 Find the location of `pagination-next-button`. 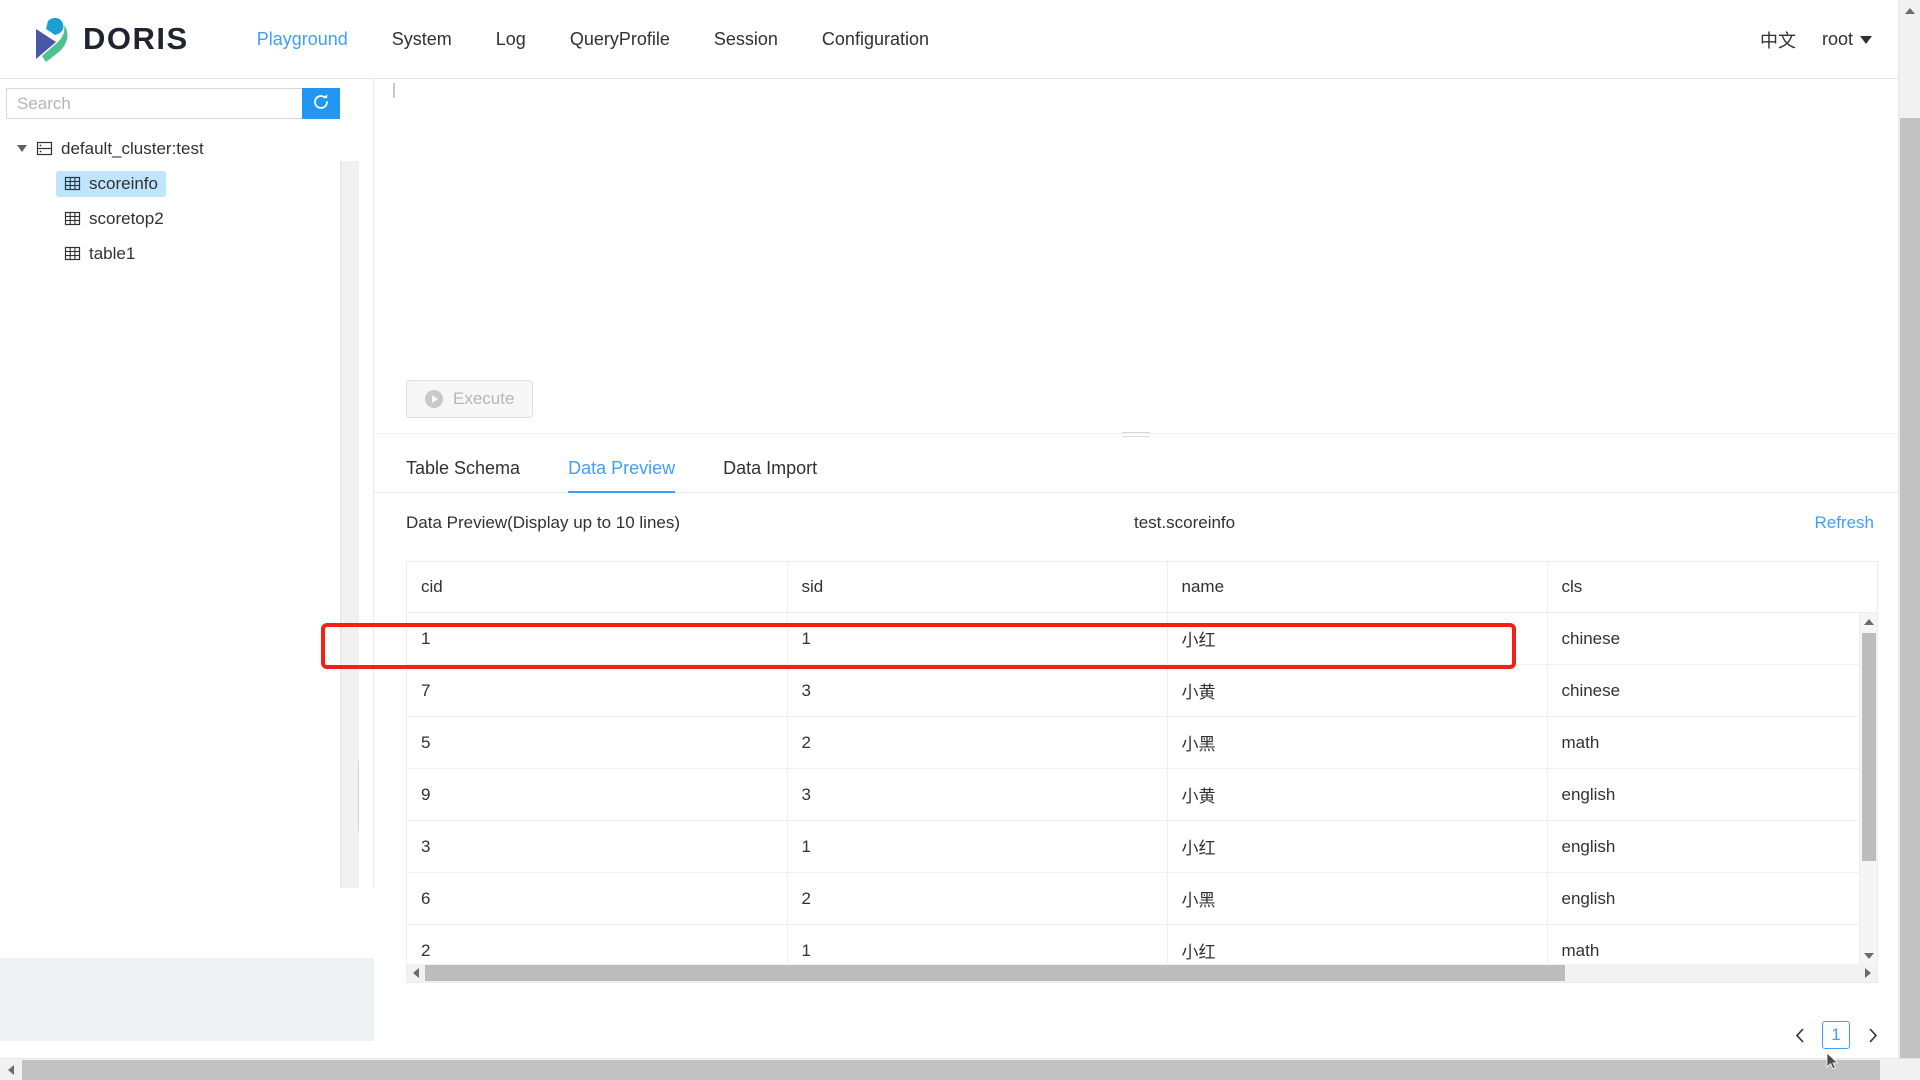

pagination-next-button is located at coordinates (1872, 1035).